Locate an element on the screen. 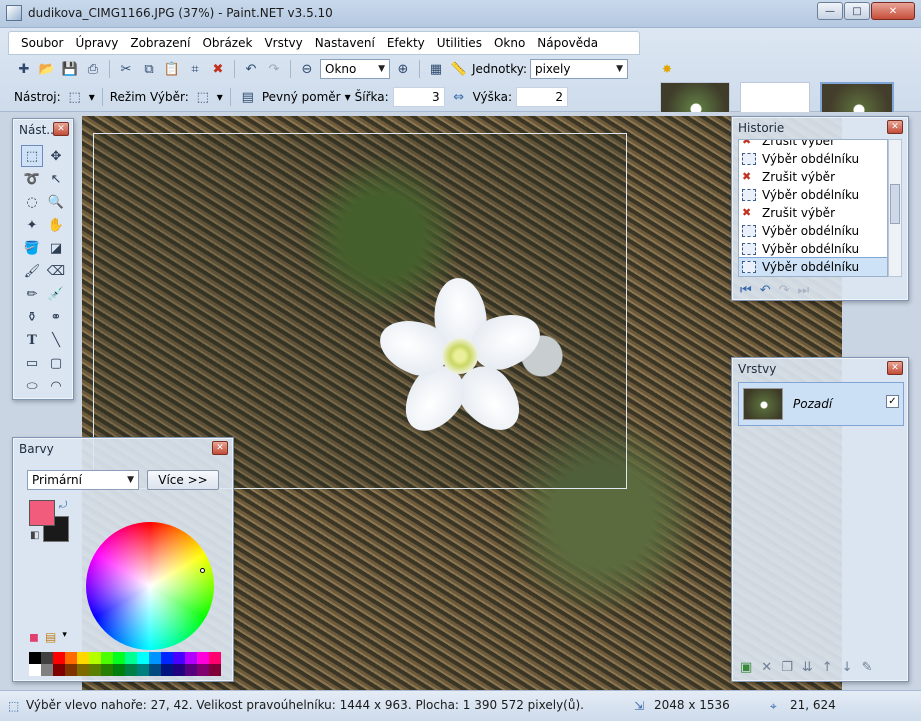 Image resolution: width=921 pixels, height=721 pixels. ruler-icon: 📏 is located at coordinates (459, 69).